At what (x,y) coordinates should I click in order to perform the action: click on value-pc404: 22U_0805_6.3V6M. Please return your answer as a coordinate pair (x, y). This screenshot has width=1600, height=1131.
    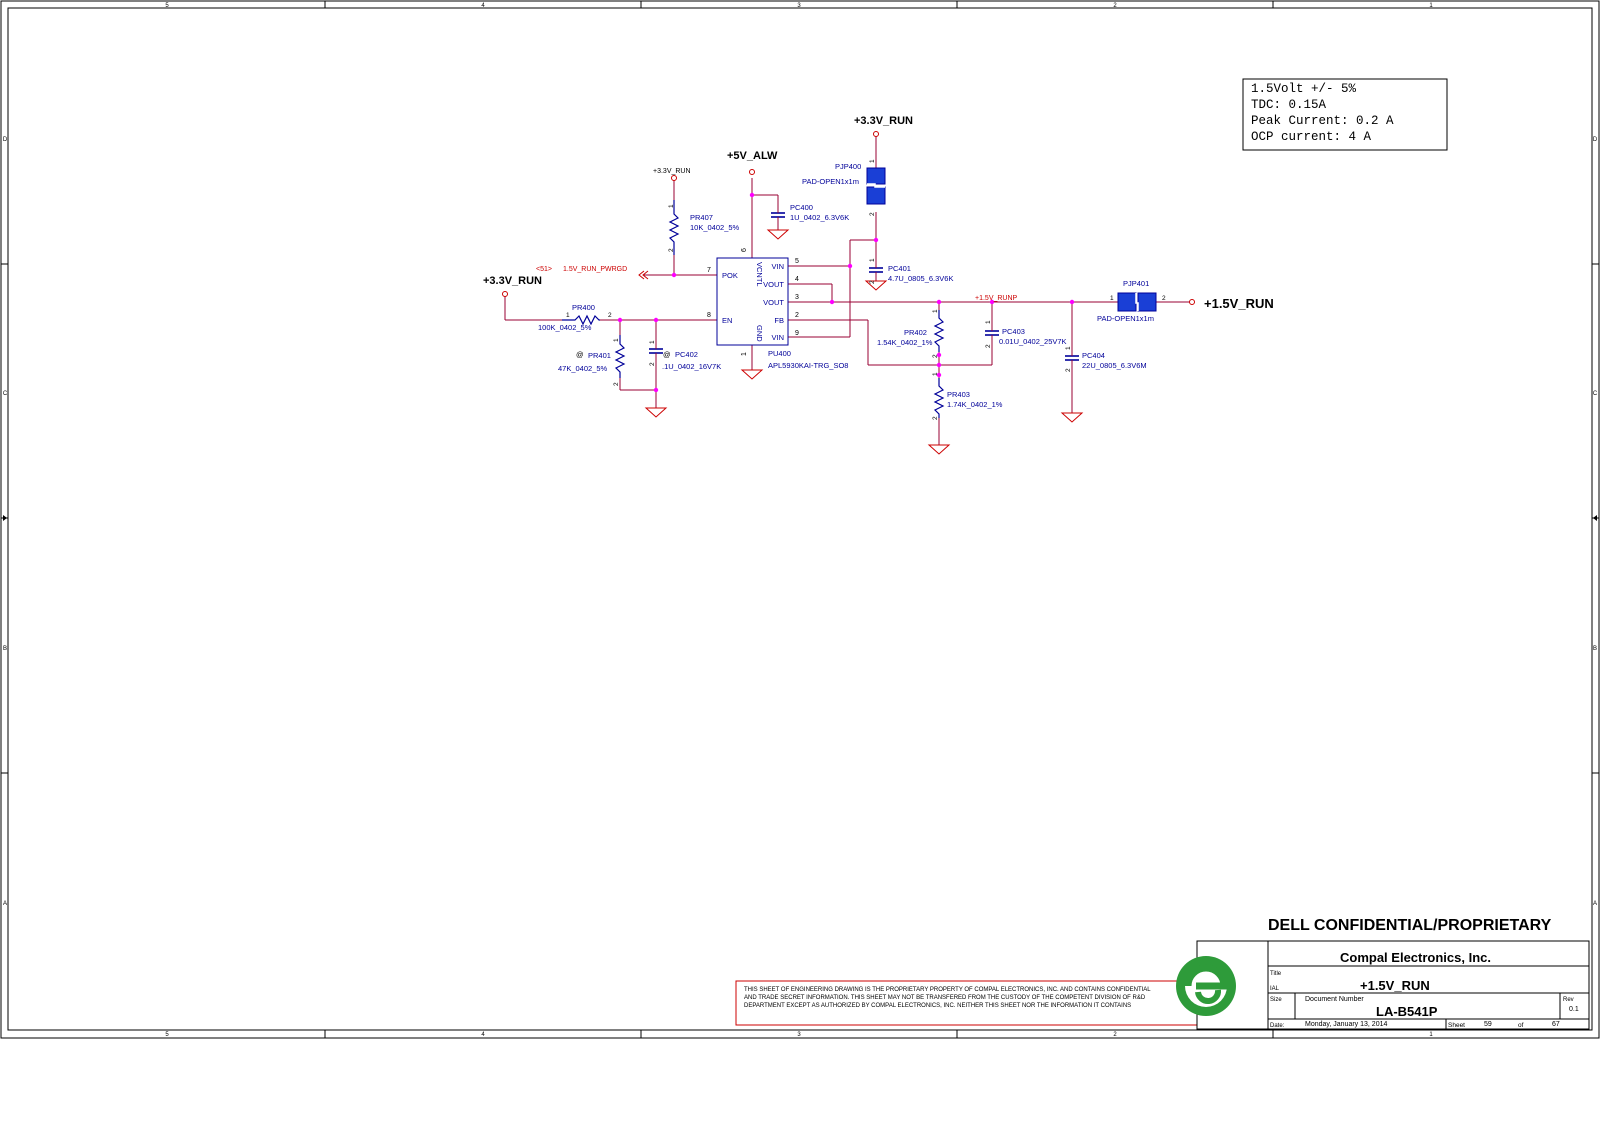
    Looking at the image, I should click on (1114, 365).